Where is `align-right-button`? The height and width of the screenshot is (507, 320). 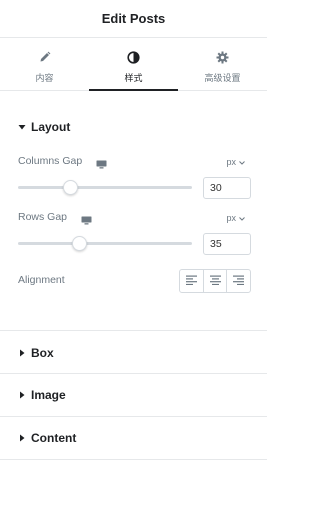
align-right-button is located at coordinates (238, 281).